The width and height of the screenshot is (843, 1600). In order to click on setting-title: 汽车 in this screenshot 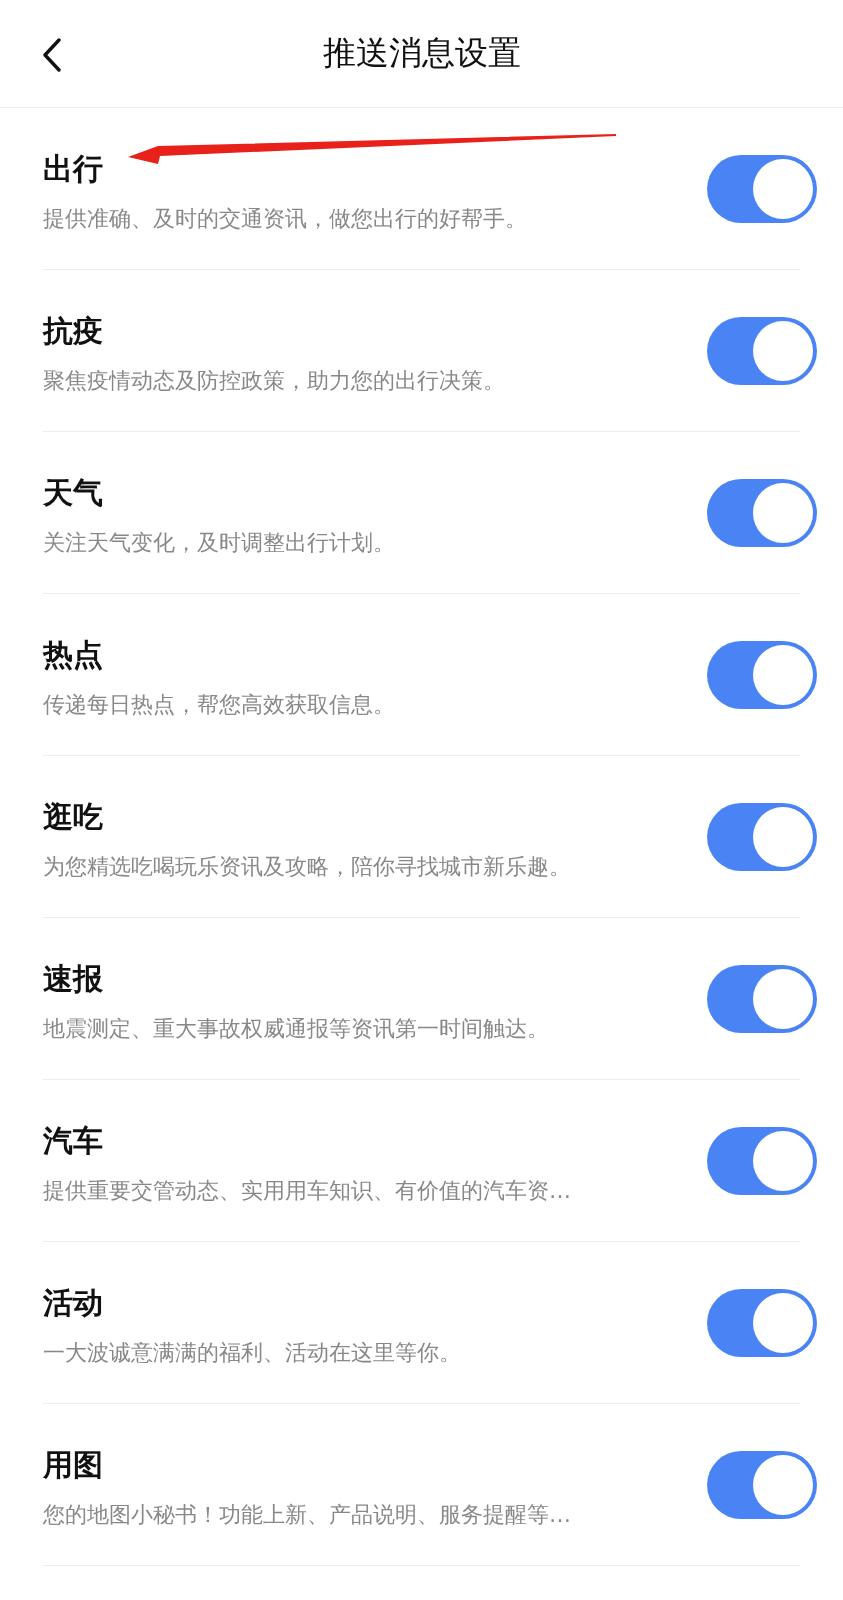, I will do `click(73, 1141)`.